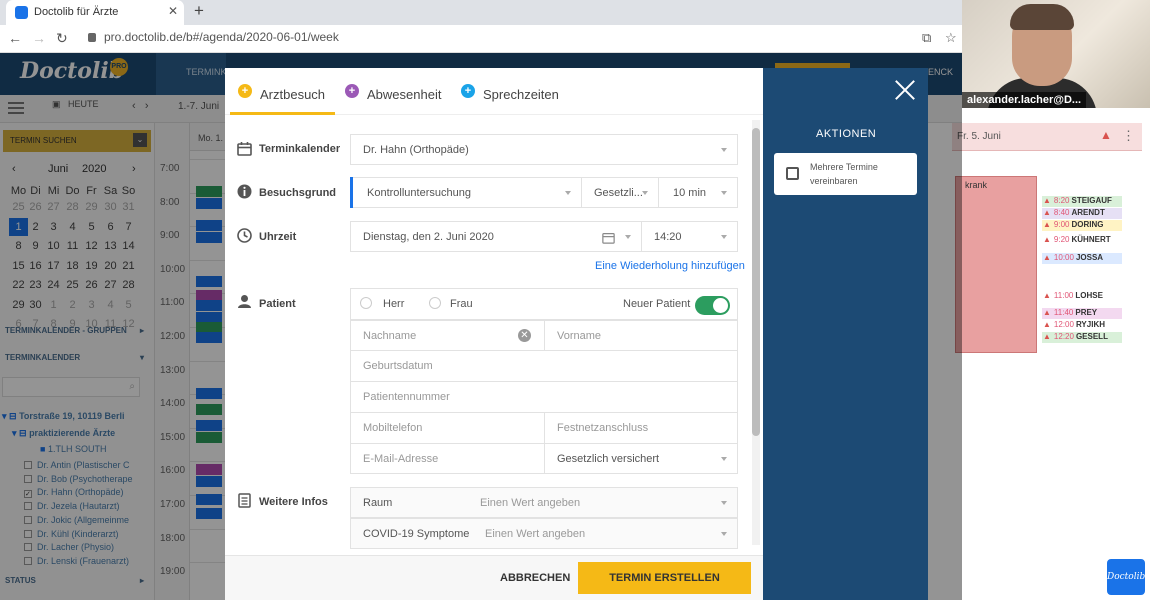 The width and height of the screenshot is (1150, 600). Describe the element at coordinates (404, 94) in the screenshot. I see `tab-abwesenheit: Abwesenheit` at that location.